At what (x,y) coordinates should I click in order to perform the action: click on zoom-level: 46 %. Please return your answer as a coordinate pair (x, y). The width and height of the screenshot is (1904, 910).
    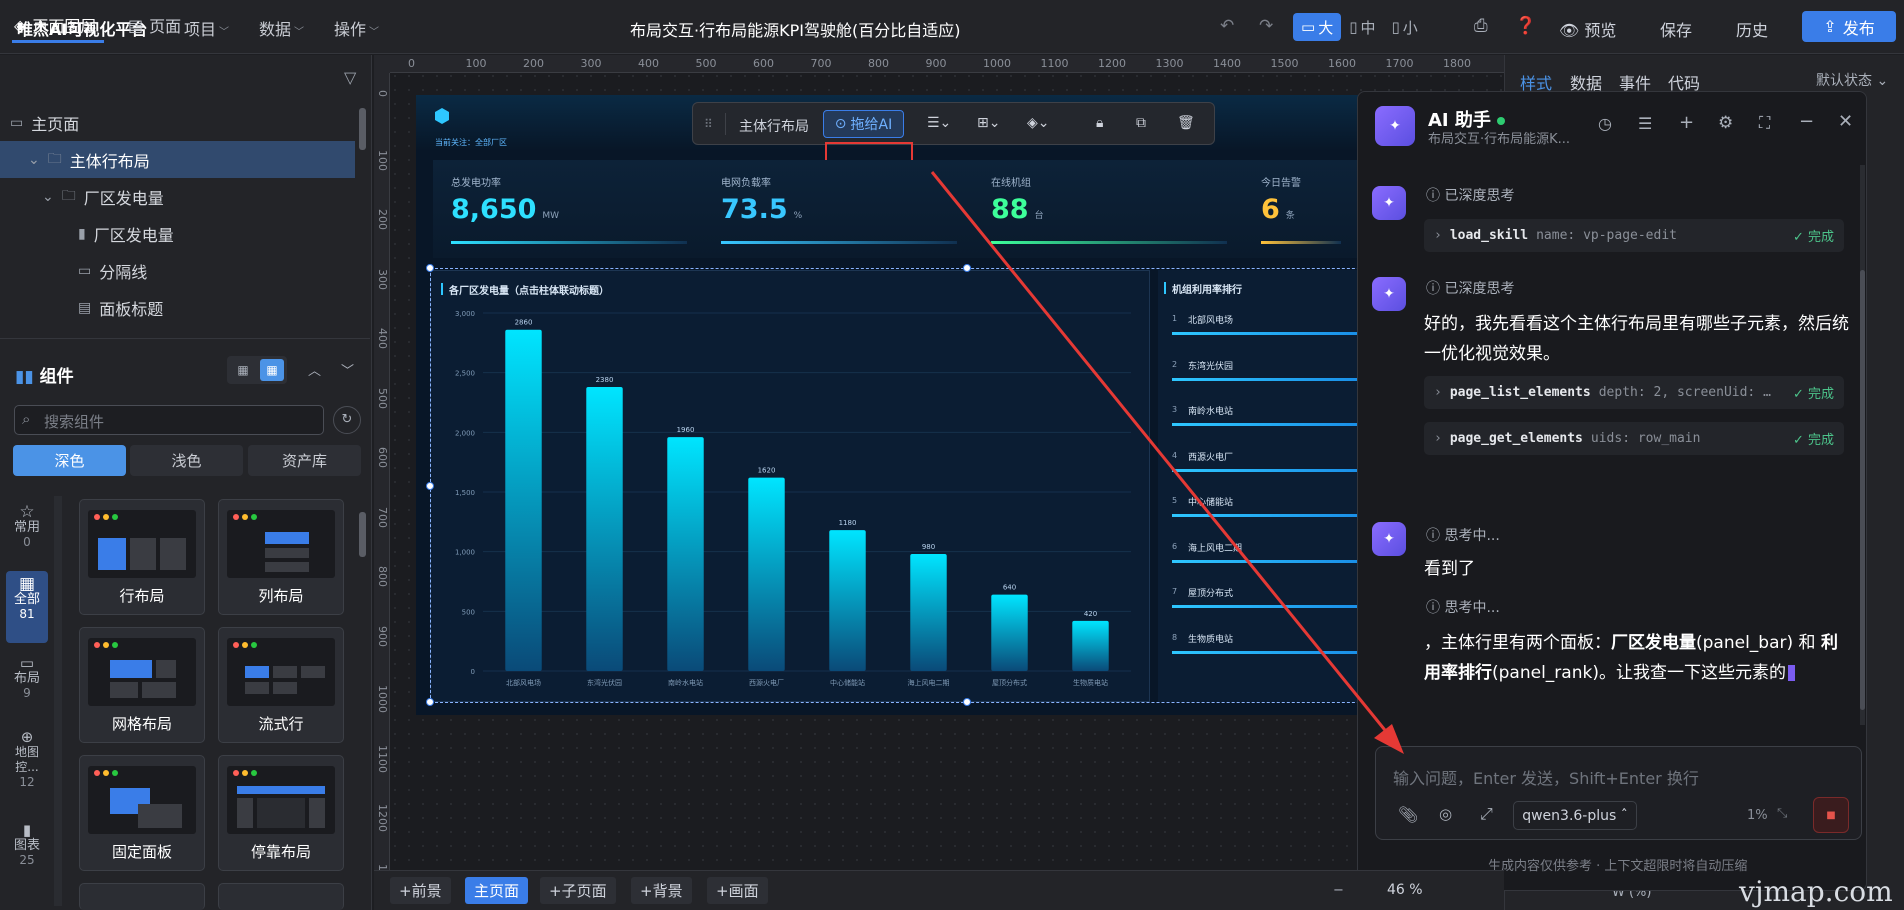
    Looking at the image, I should click on (1405, 890).